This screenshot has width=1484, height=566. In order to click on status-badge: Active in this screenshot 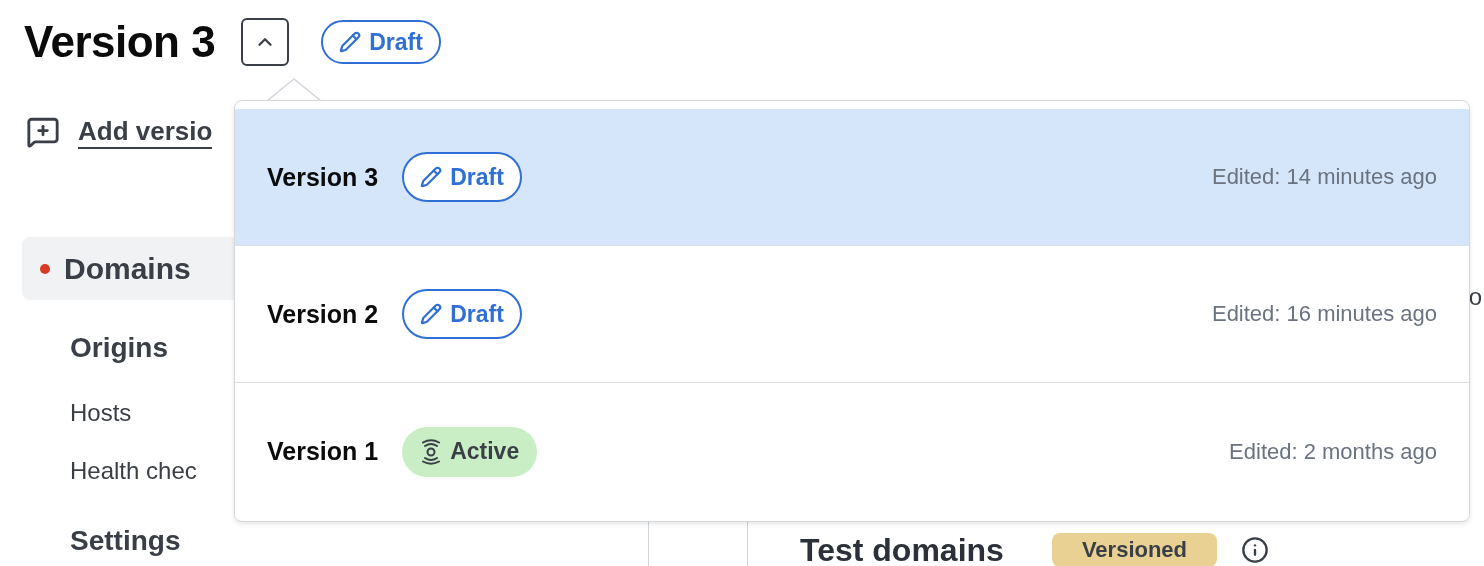, I will do `click(470, 451)`.